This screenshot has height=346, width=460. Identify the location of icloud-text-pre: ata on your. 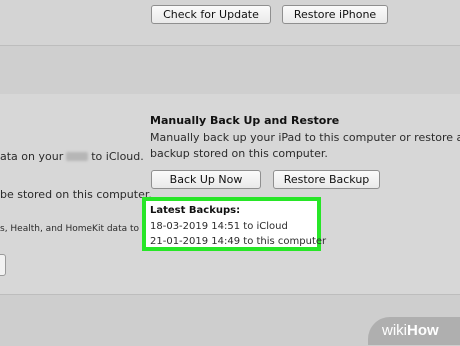
(32, 156).